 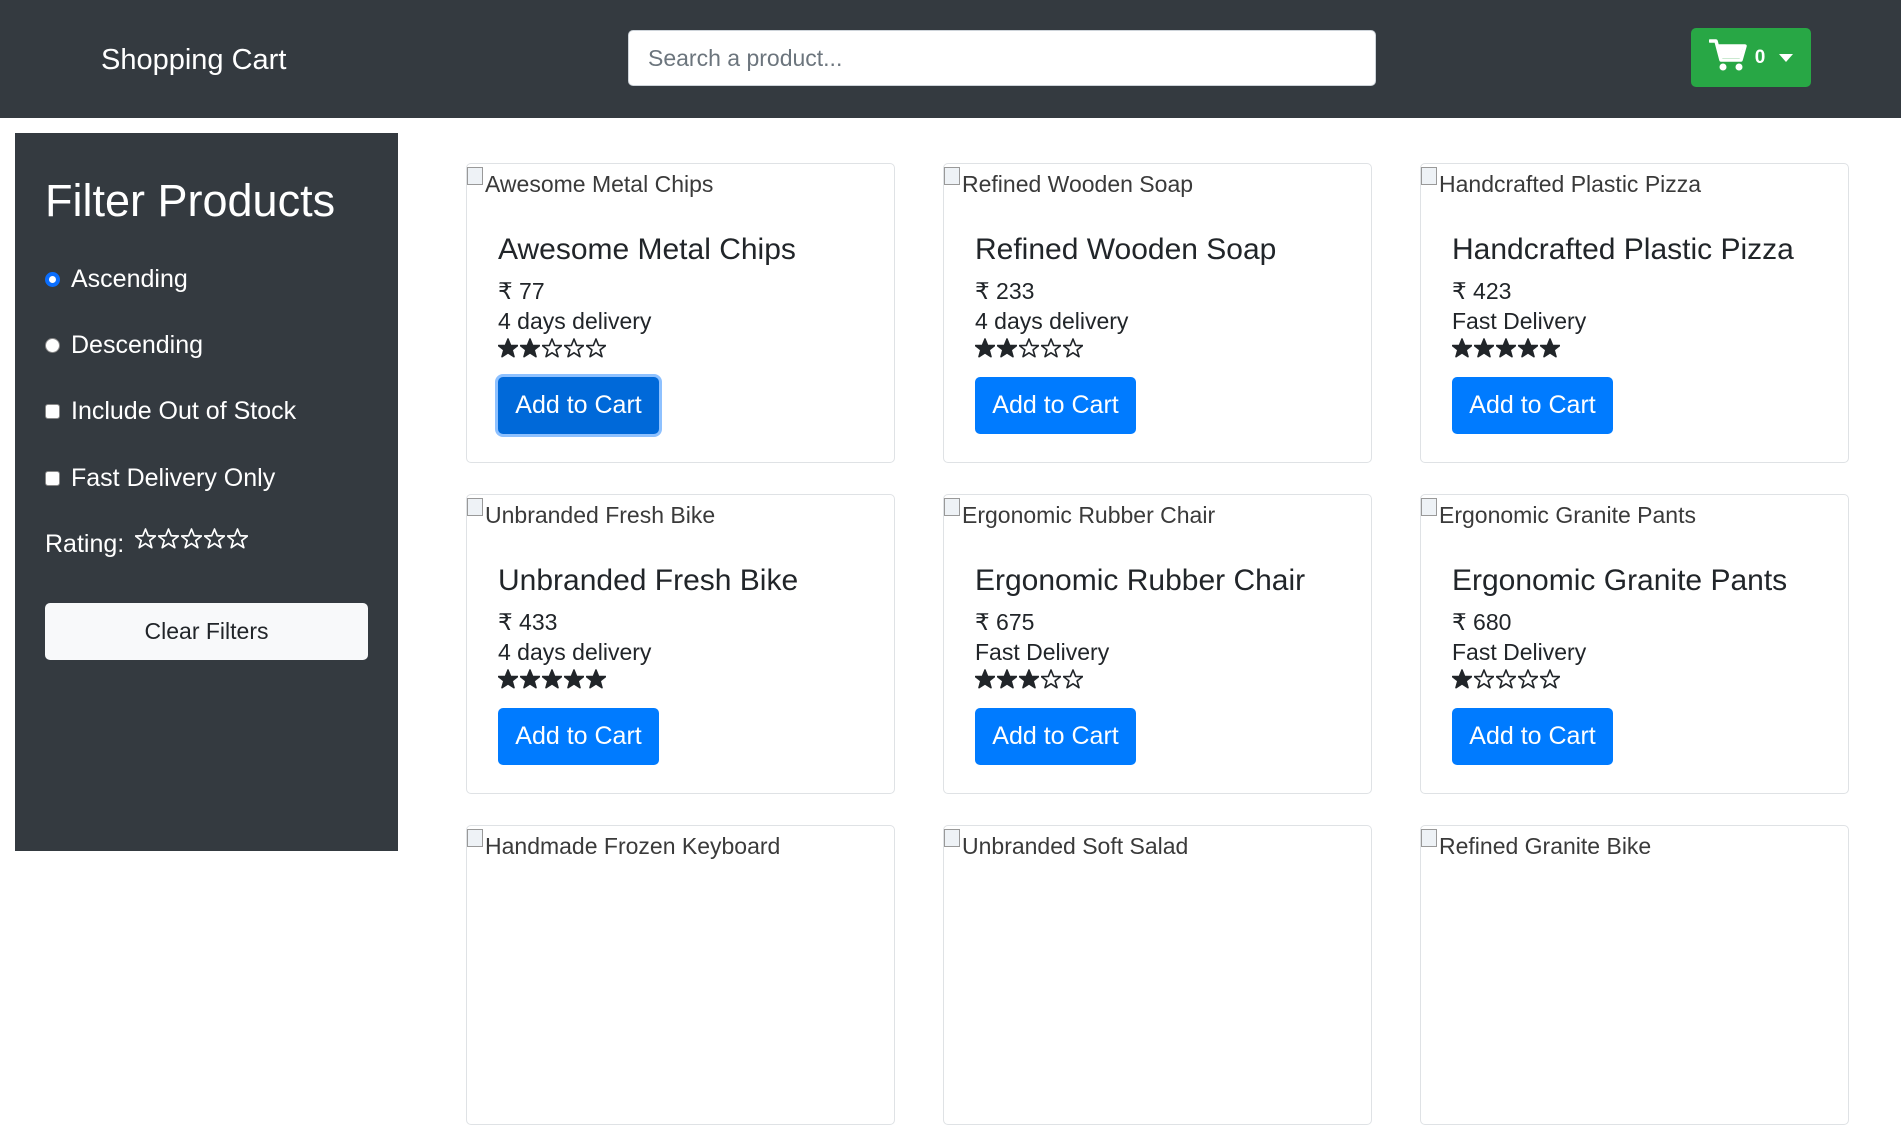 What do you see at coordinates (1002, 58) in the screenshot?
I see `search-input` at bounding box center [1002, 58].